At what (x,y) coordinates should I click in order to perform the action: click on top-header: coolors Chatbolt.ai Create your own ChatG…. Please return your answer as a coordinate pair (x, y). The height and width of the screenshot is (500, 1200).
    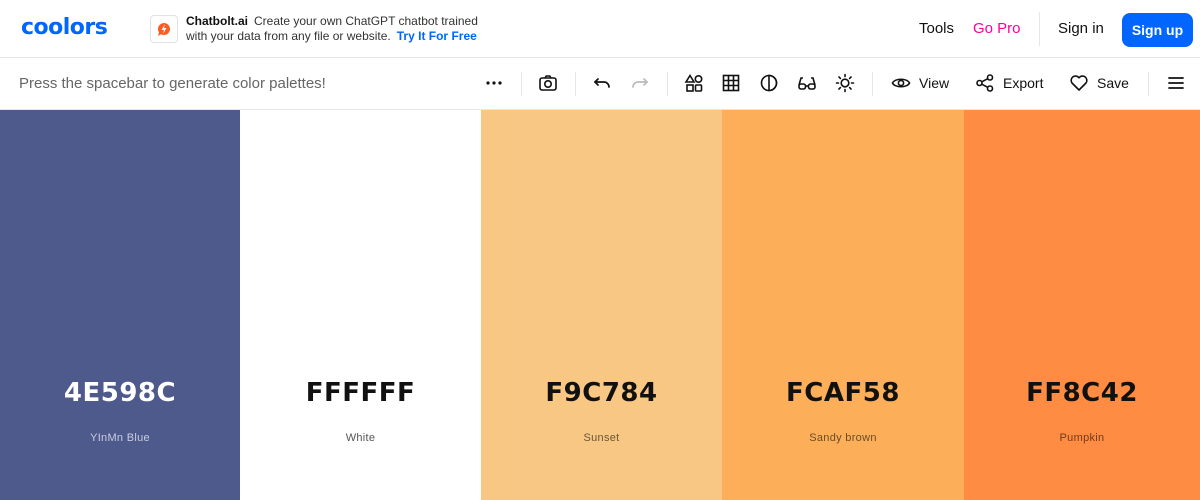
    Looking at the image, I should click on (600, 29).